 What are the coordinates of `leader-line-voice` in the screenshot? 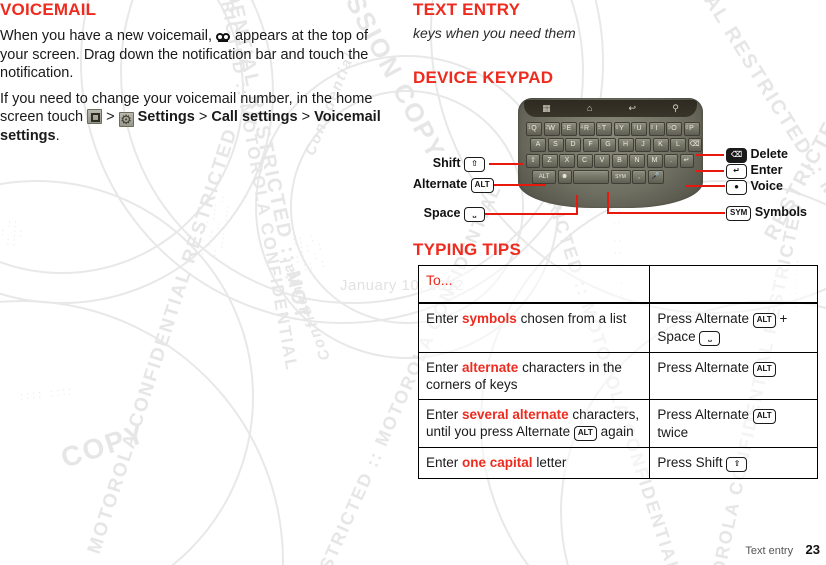 It's located at (705, 186).